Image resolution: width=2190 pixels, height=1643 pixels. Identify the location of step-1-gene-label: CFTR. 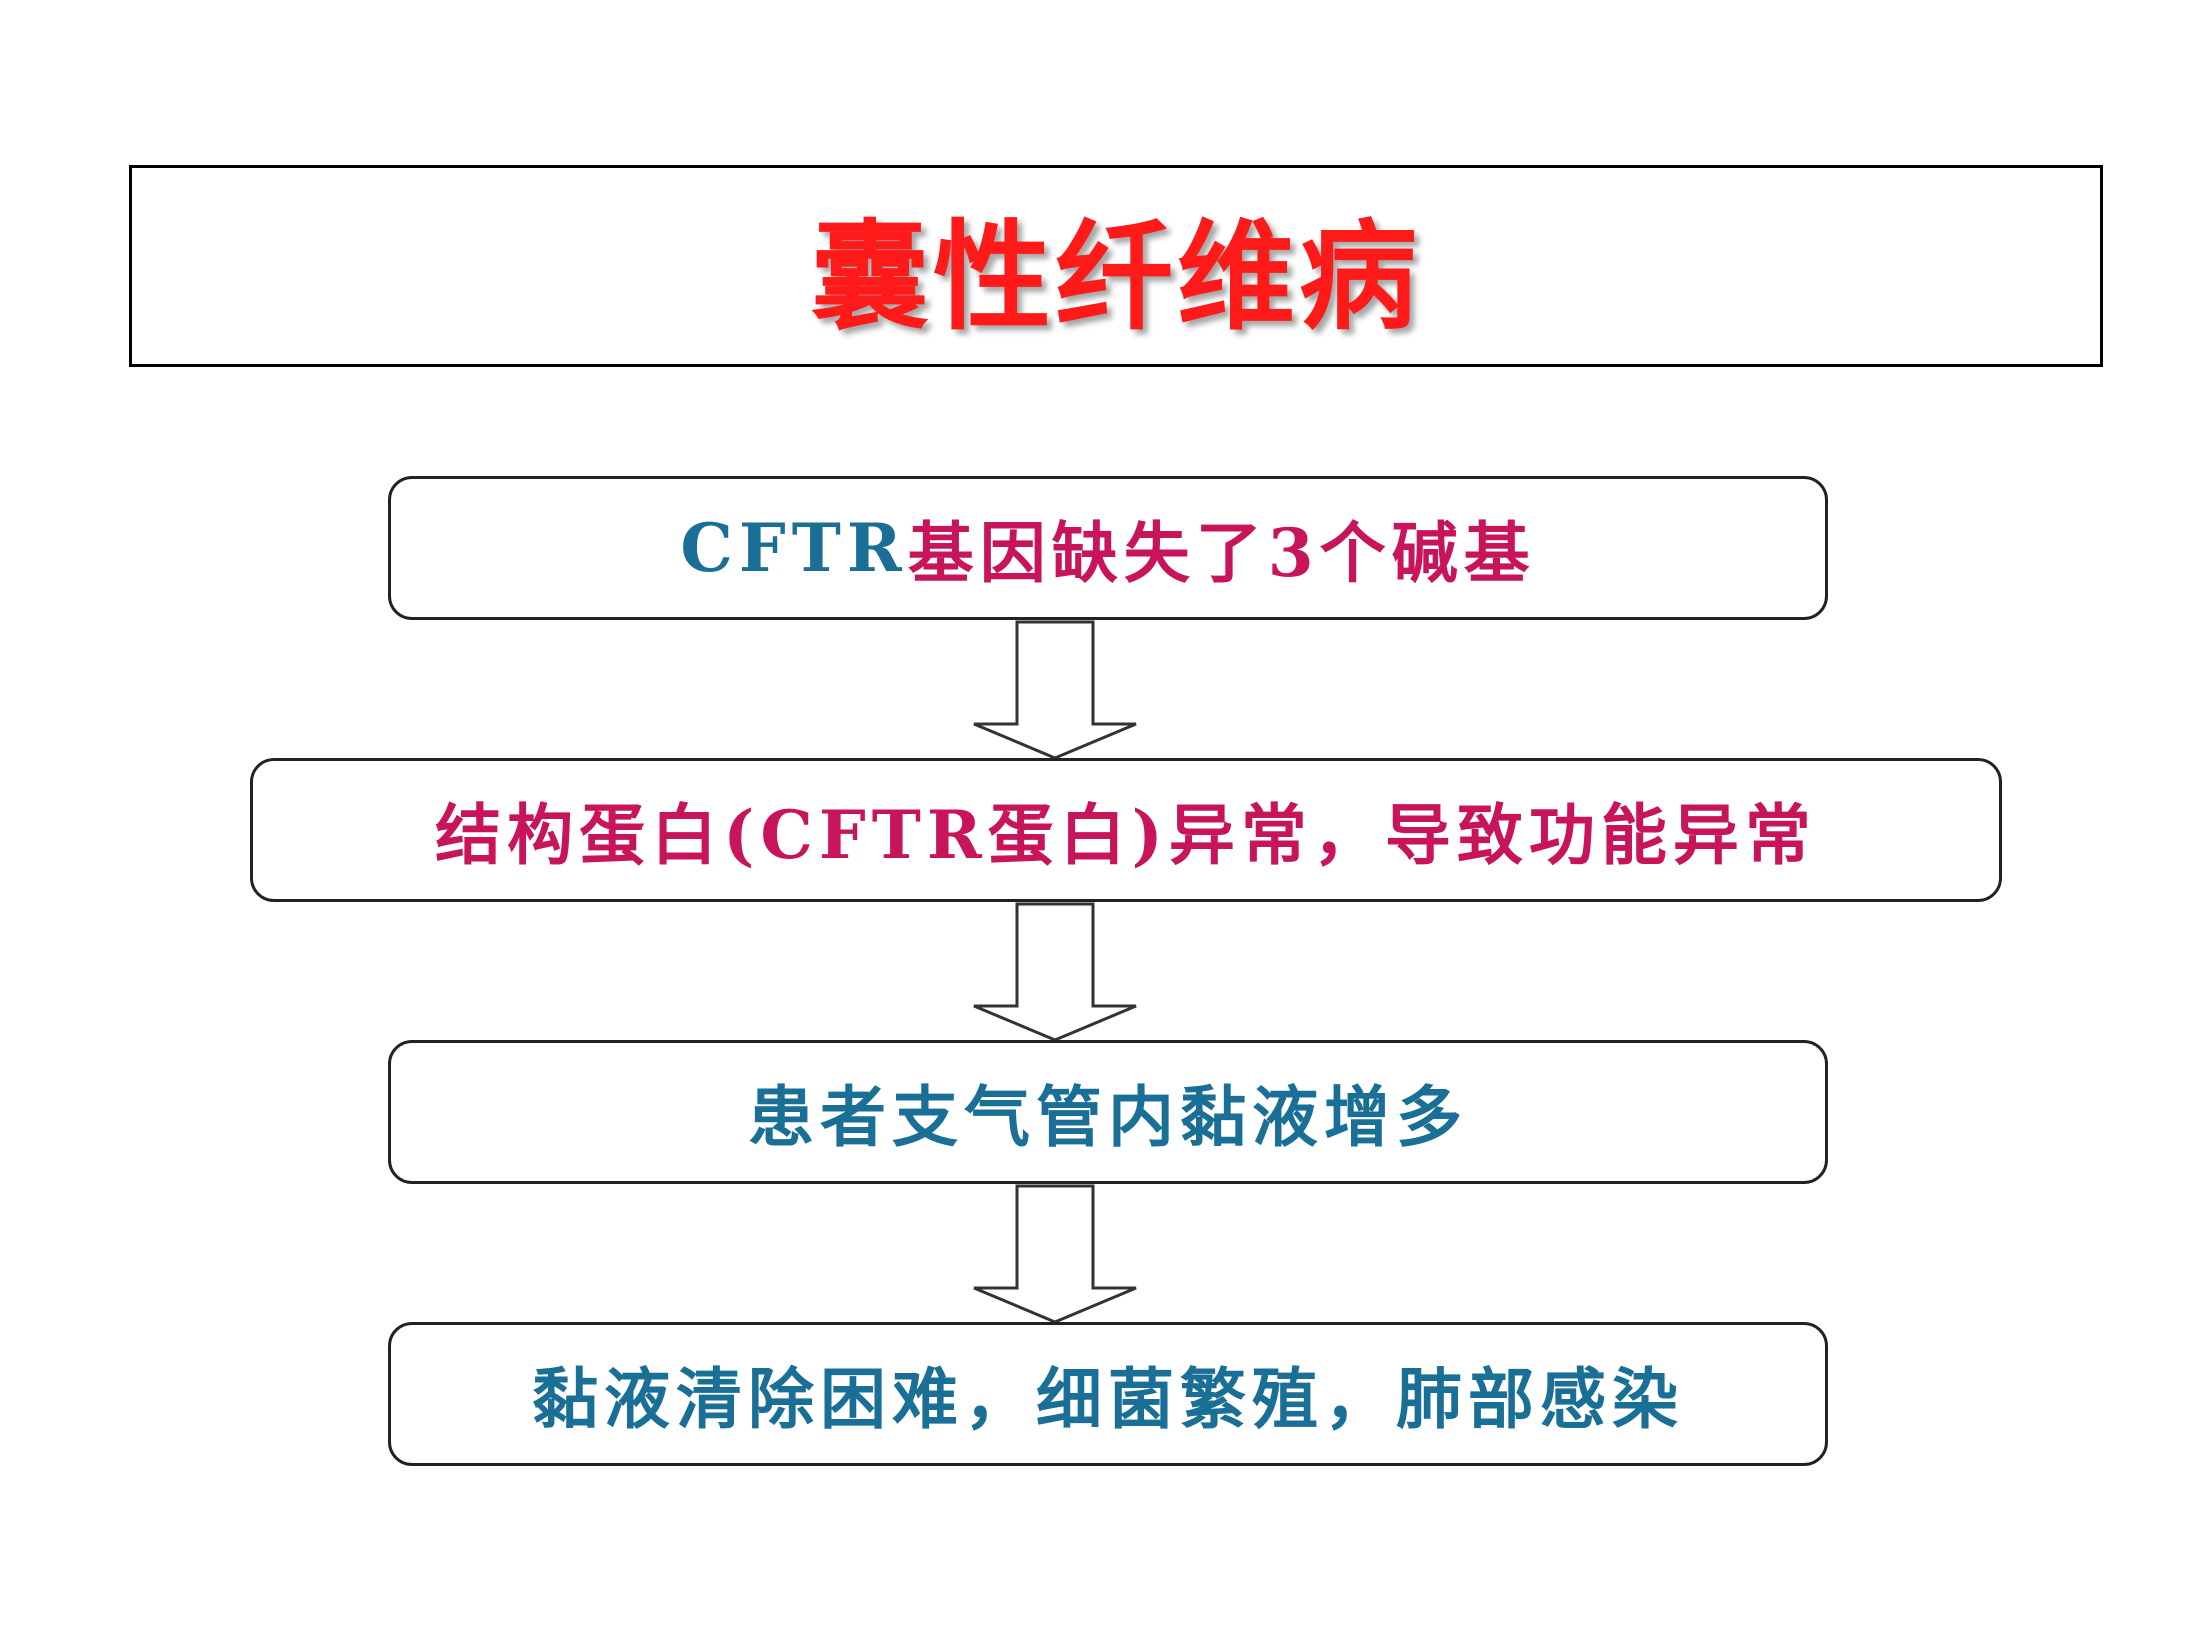
(794, 548).